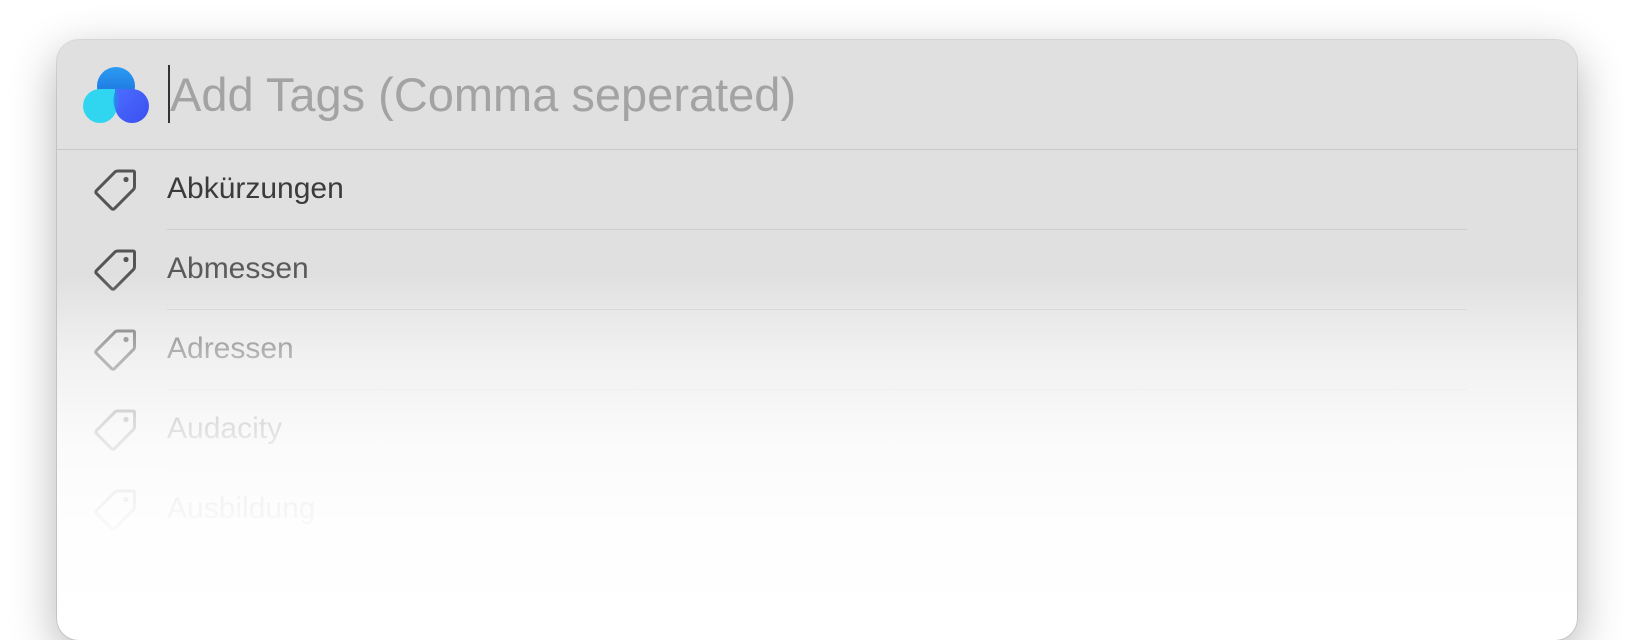 The image size is (1636, 640). Describe the element at coordinates (255, 188) in the screenshot. I see `tag-label: Abkürzungen` at that location.